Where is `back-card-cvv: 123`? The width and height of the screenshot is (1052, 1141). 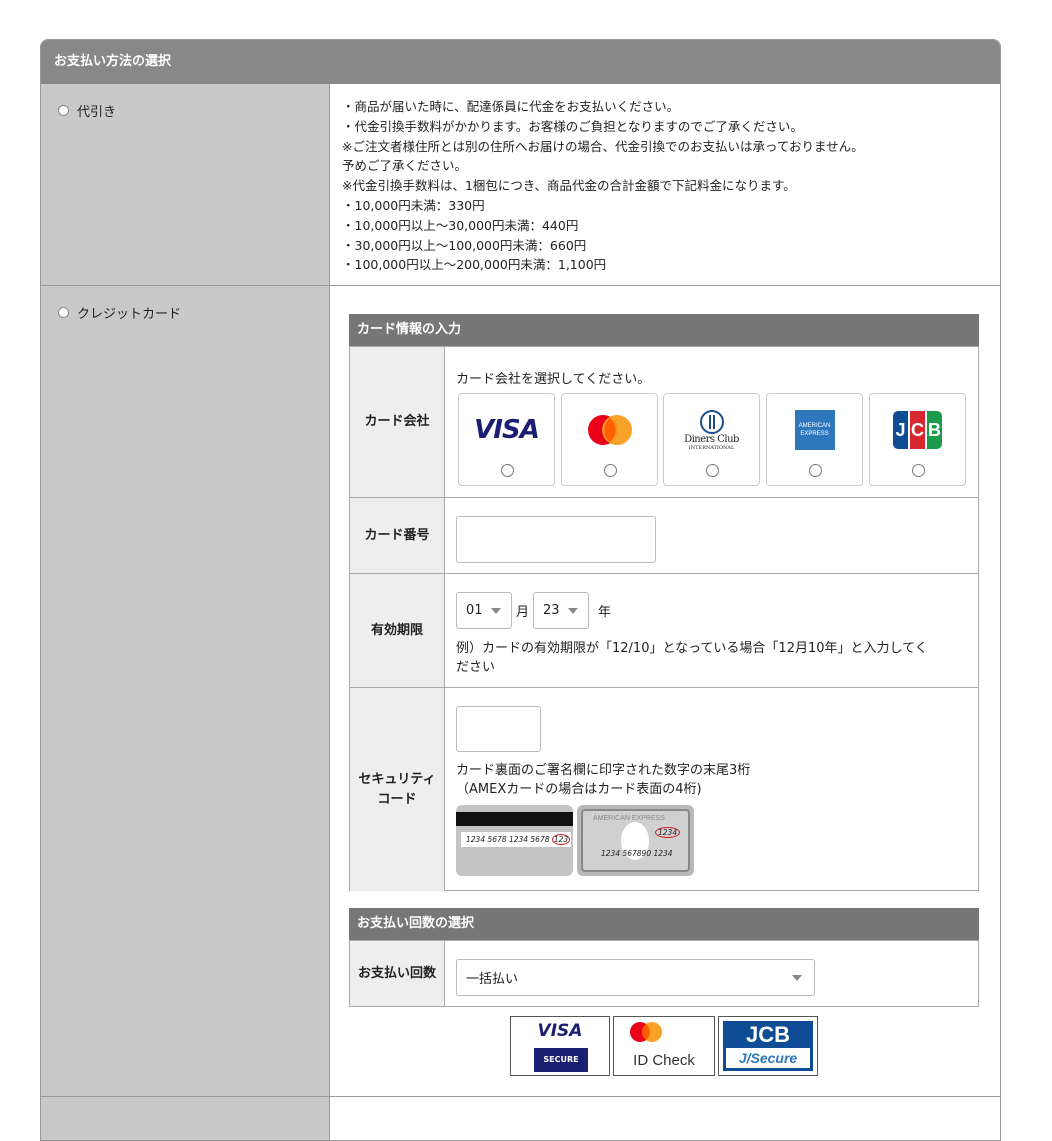
back-card-cvv: 123 is located at coordinates (561, 839).